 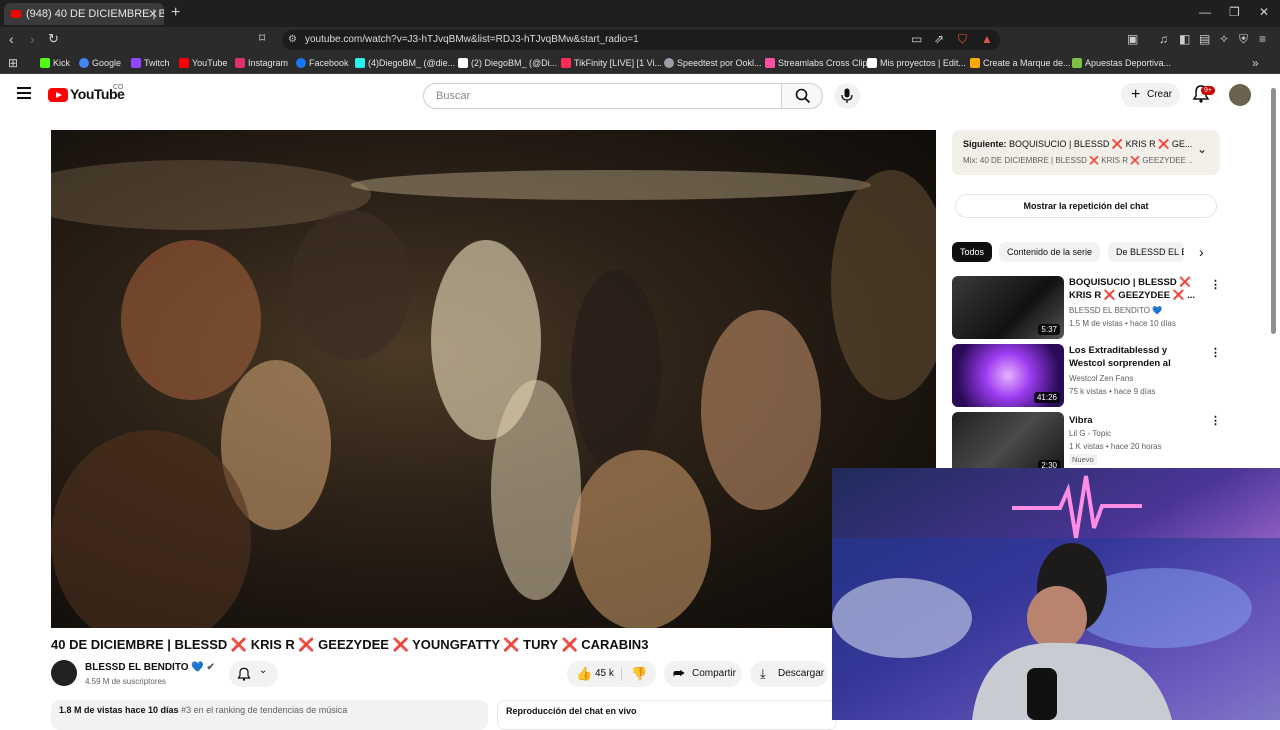 What do you see at coordinates (144, 667) in the screenshot?
I see `channel-name-text: BLESSD EL BENDITO 💙` at bounding box center [144, 667].